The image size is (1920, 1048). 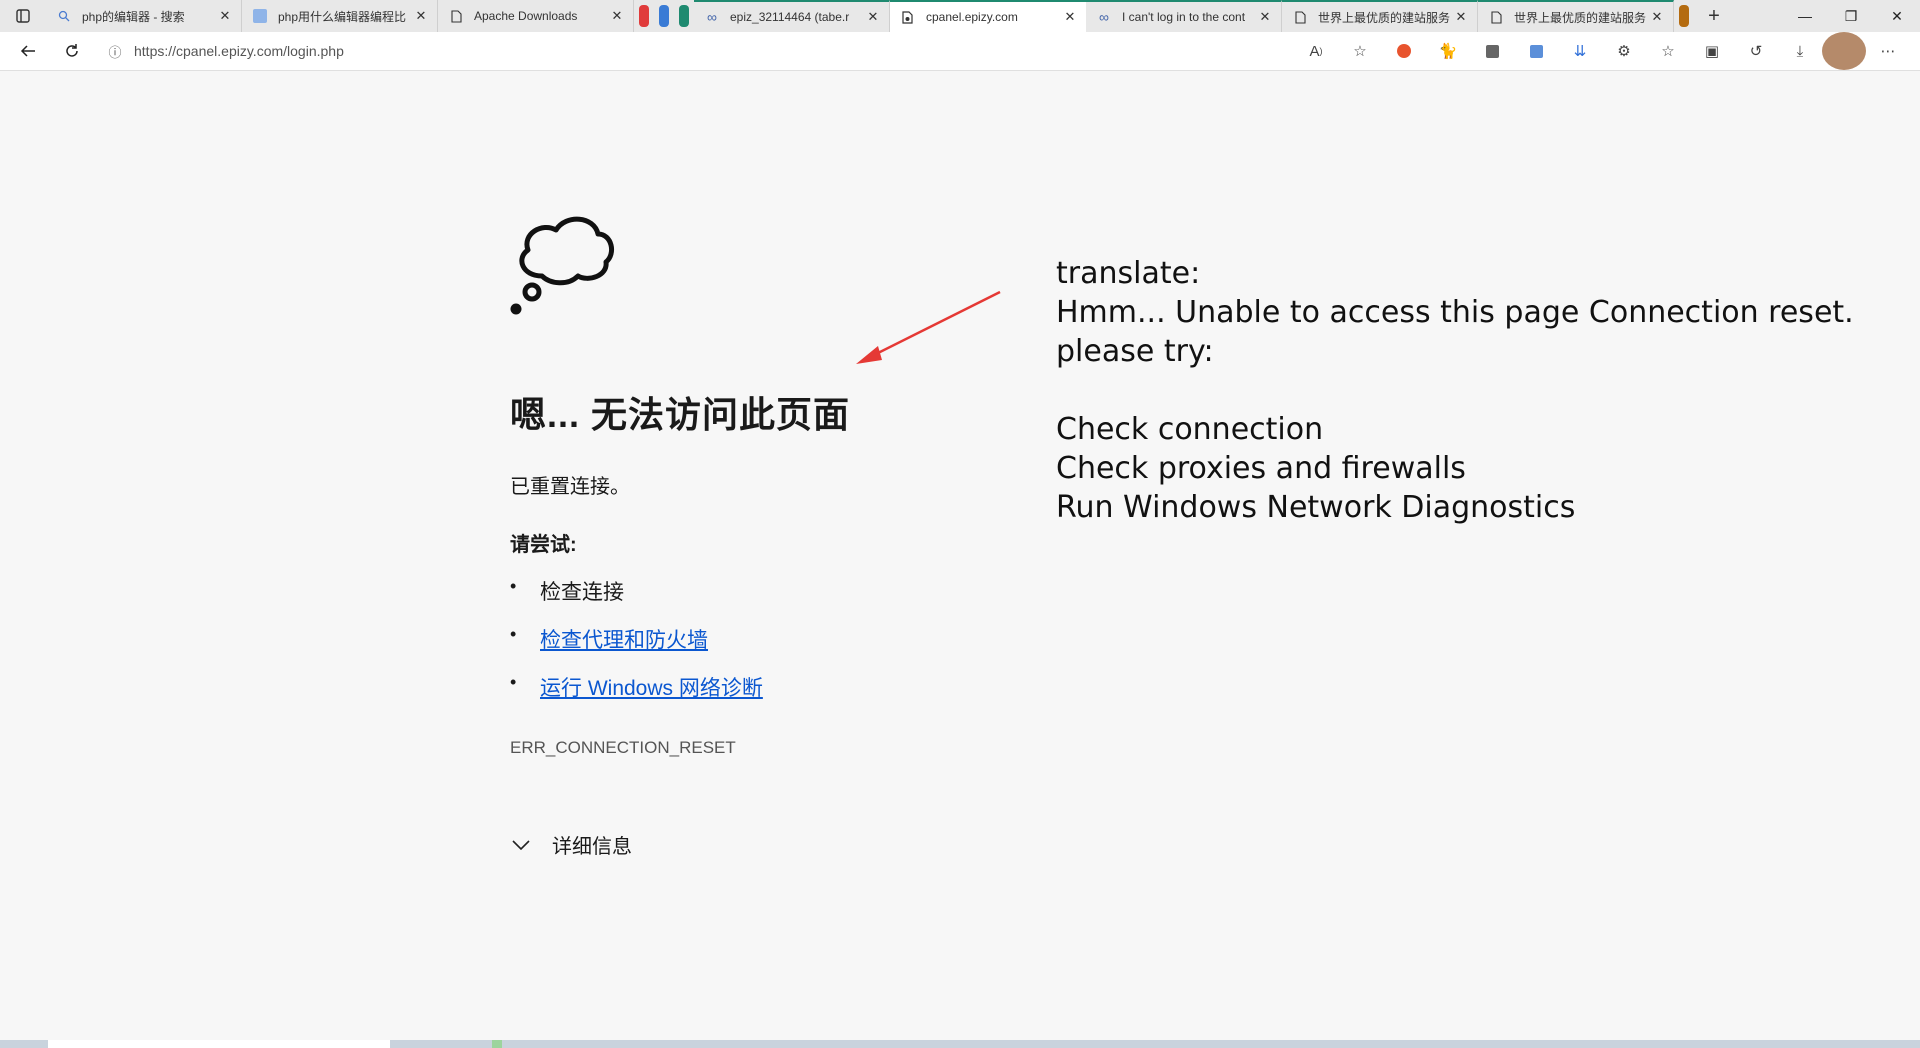 What do you see at coordinates (684, 16) in the screenshot?
I see `tab-group-teal` at bounding box center [684, 16].